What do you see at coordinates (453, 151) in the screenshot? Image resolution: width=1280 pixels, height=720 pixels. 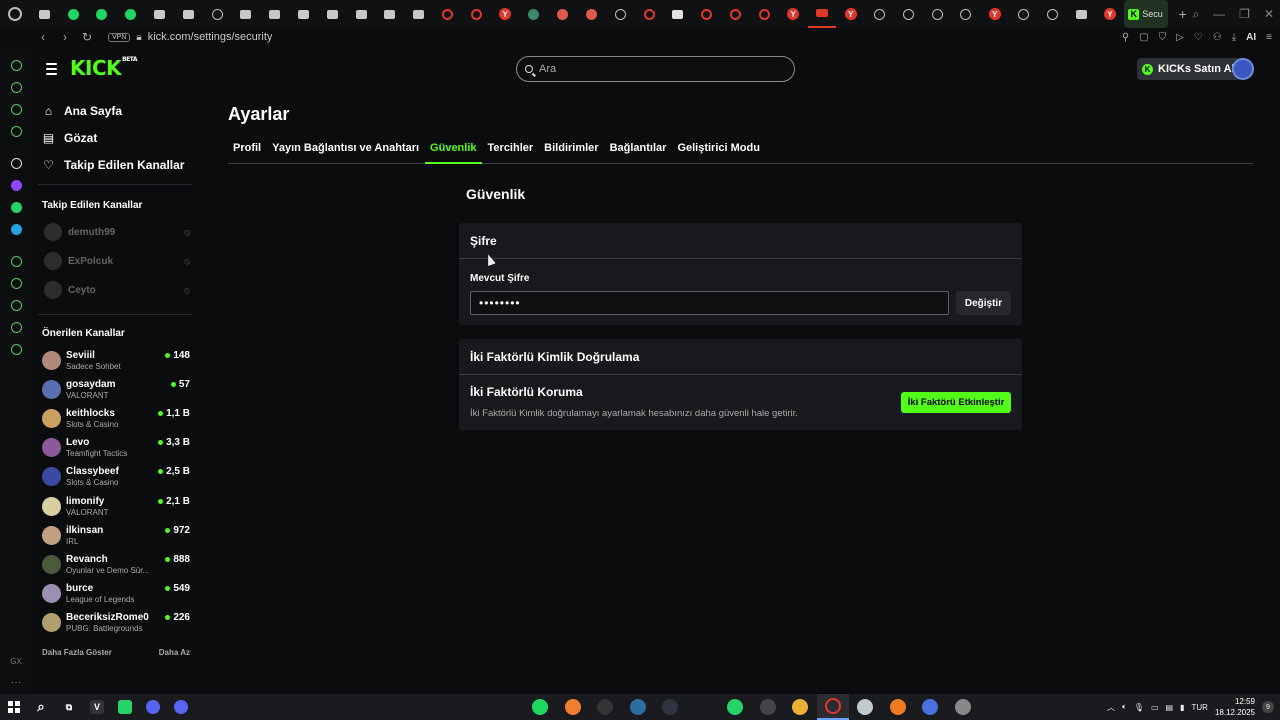 I see `tab-security: Güvenlik` at bounding box center [453, 151].